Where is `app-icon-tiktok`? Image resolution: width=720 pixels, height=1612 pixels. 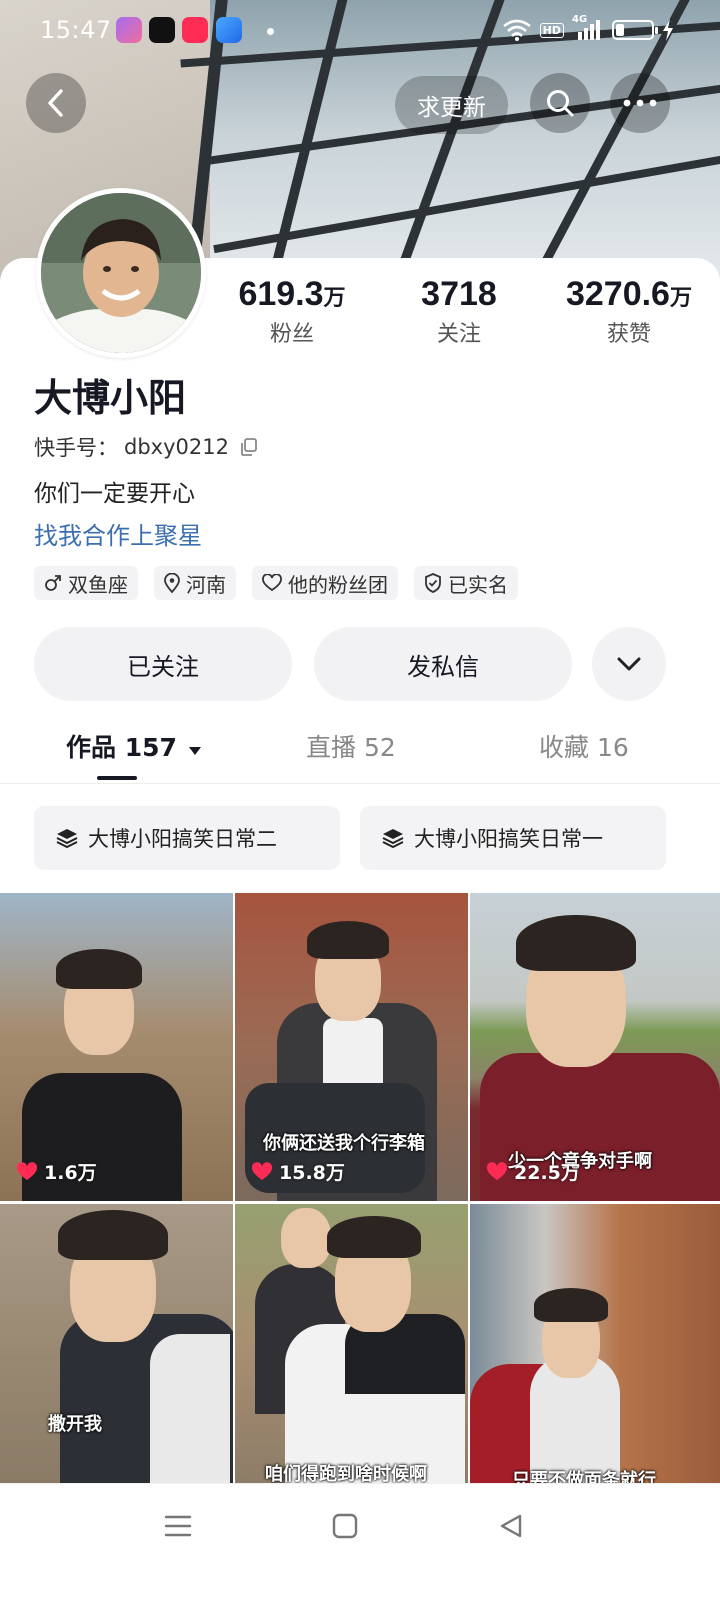
app-icon-tiktok is located at coordinates (162, 30).